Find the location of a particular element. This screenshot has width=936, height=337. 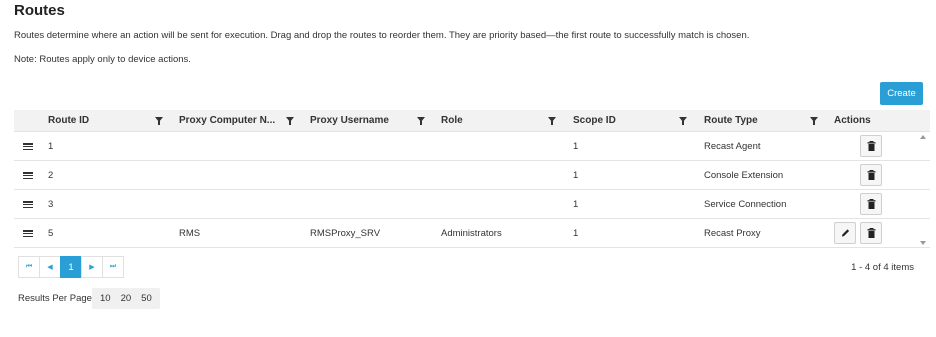

page-size-option: 50 is located at coordinates (146, 298).